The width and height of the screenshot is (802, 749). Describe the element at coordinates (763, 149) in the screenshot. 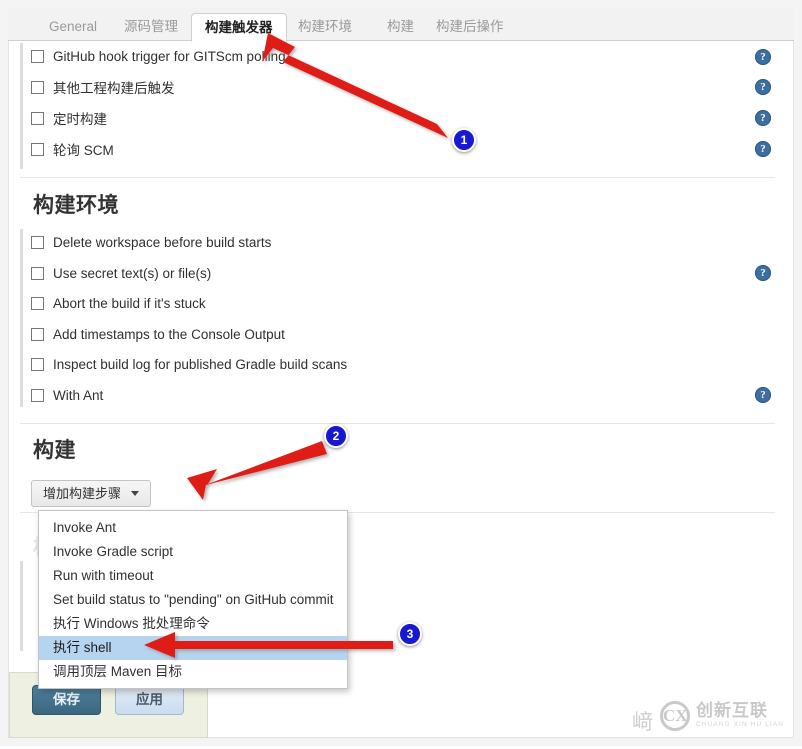

I see `help-icon-poll-scm: ?` at that location.